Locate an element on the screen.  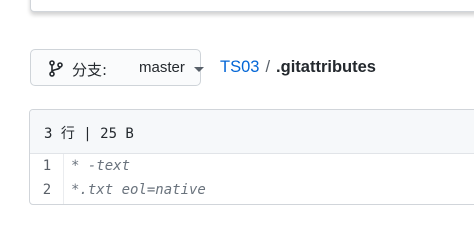
git-branch-icon is located at coordinates (56, 68).